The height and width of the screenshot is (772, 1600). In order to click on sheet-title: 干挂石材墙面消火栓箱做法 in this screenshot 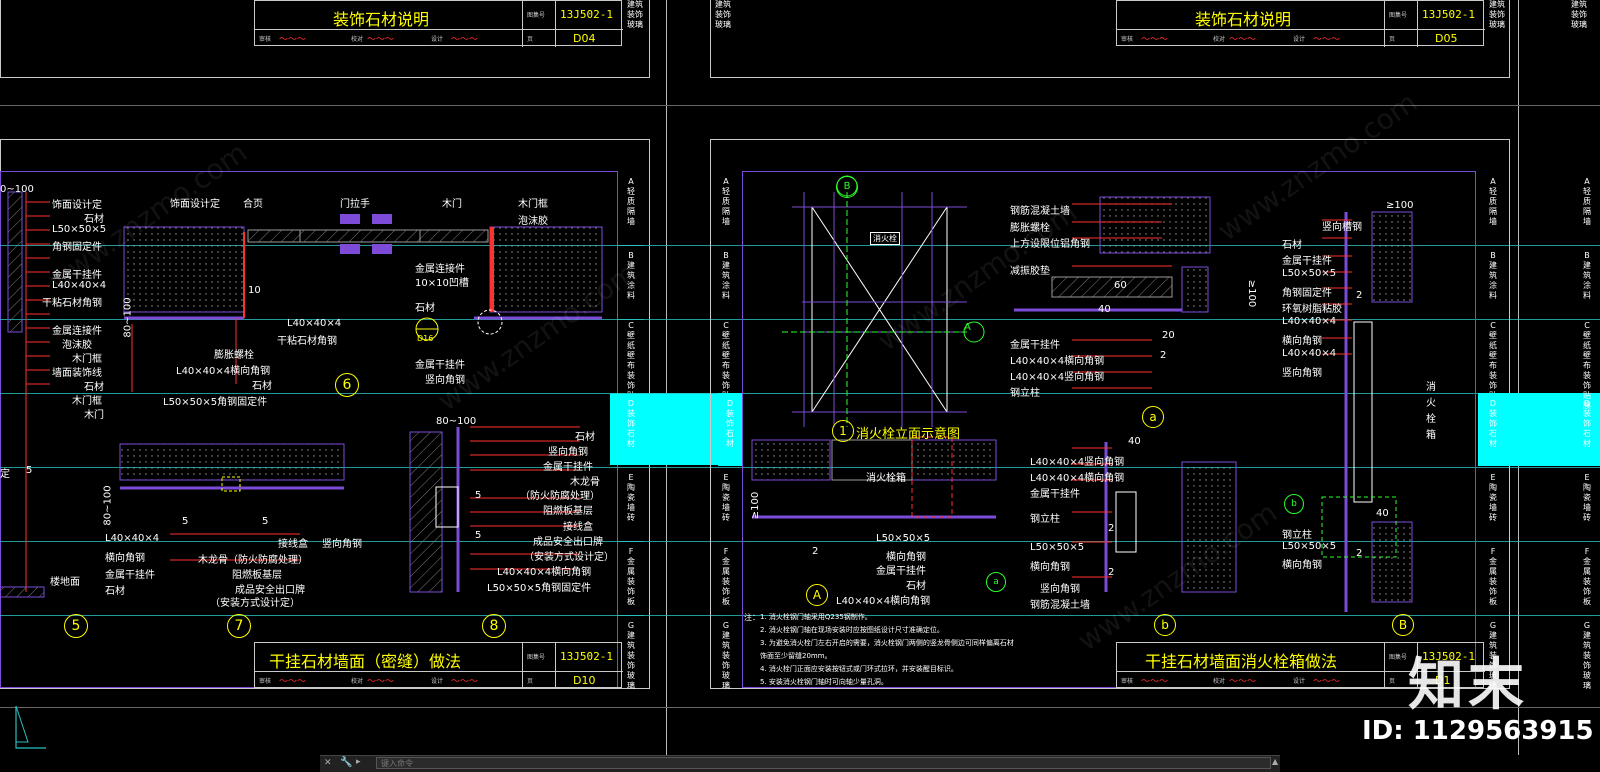, I will do `click(1241, 661)`.